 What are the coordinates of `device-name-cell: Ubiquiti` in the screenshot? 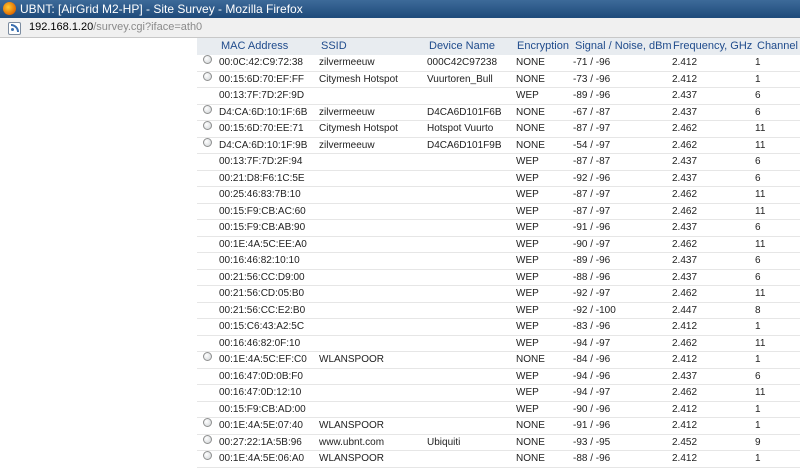 It's located at (444, 442).